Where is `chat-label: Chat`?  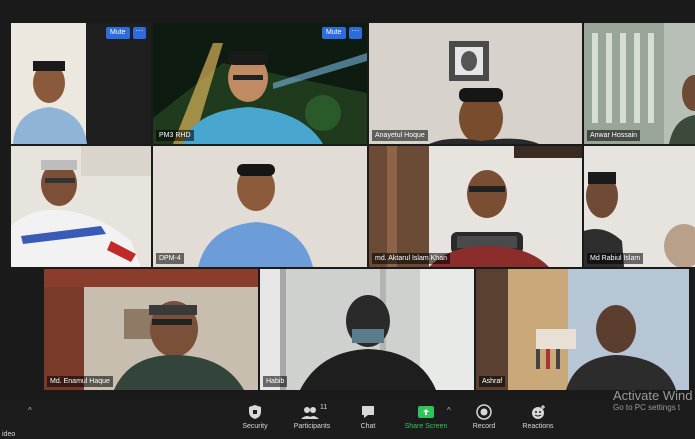 chat-label: Chat is located at coordinates (368, 426).